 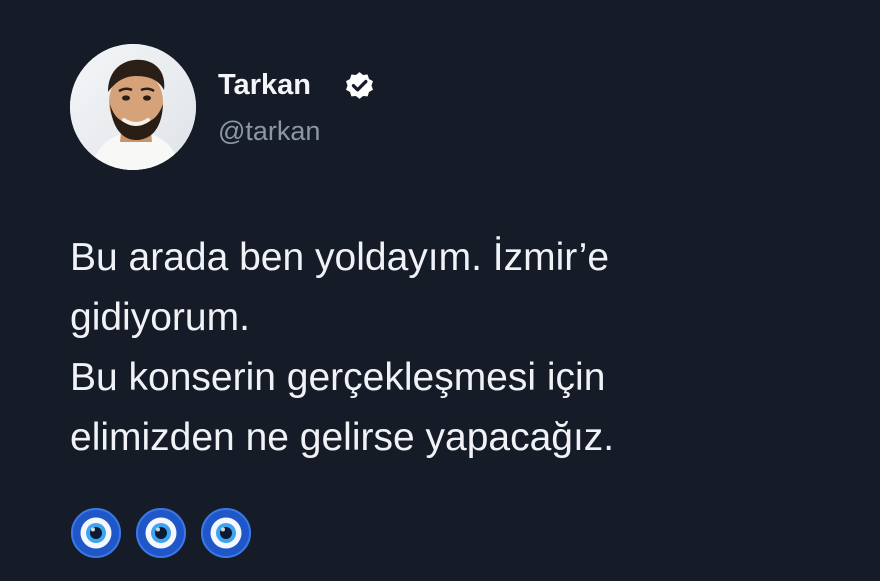 I want to click on display-name: Tarkan, so click(x=264, y=85).